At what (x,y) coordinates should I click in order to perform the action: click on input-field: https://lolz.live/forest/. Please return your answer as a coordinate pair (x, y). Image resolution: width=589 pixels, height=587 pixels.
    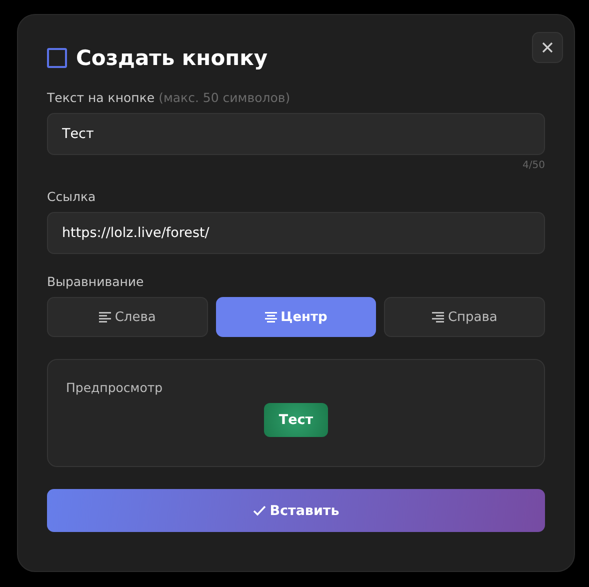
    Looking at the image, I should click on (296, 233).